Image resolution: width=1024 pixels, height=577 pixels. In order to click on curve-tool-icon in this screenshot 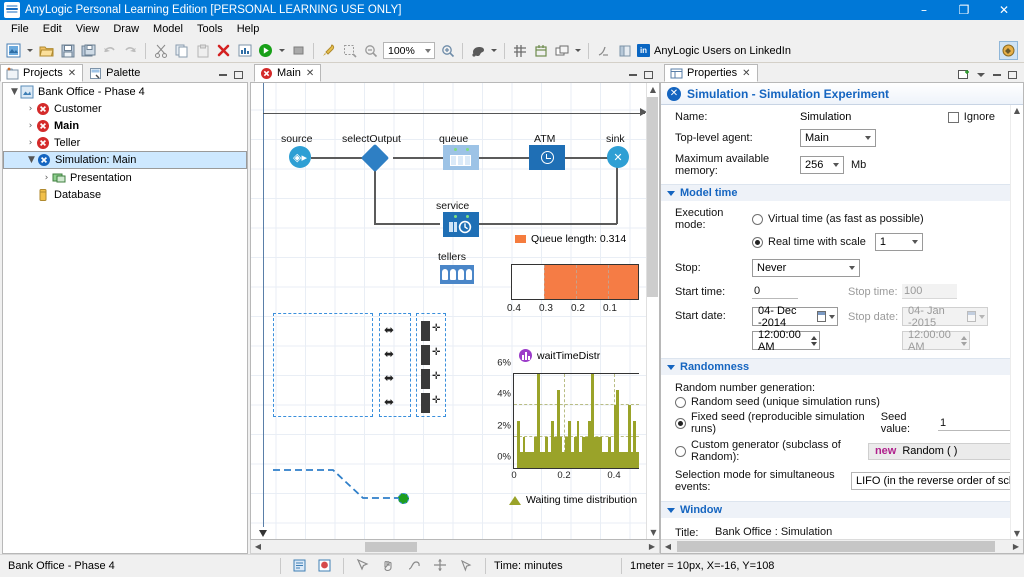, I will do `click(414, 565)`.